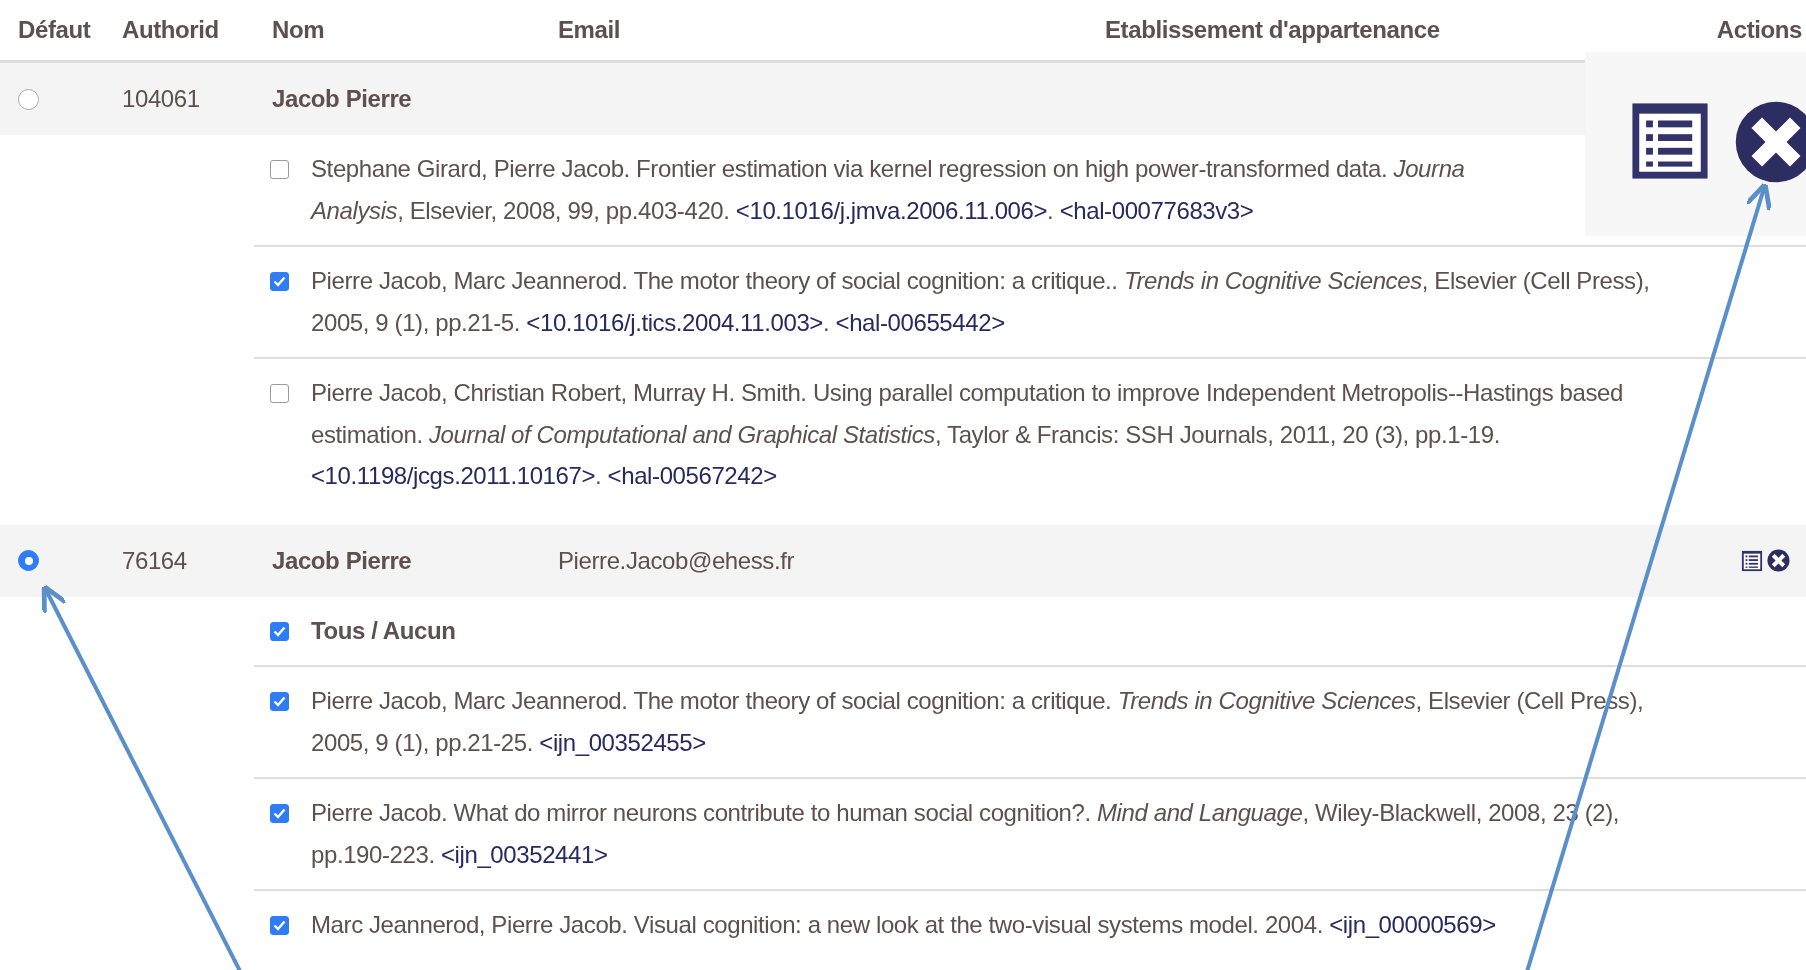  I want to click on column-header: Etablissement d'appartenance, so click(1273, 30).